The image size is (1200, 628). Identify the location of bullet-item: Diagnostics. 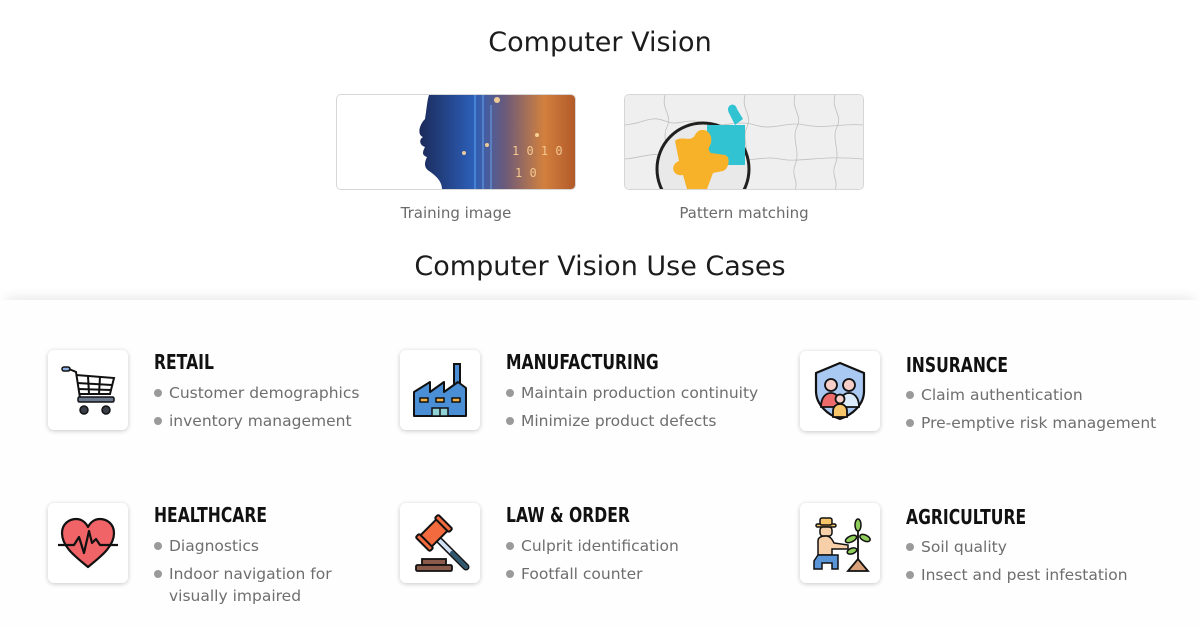
(251, 546).